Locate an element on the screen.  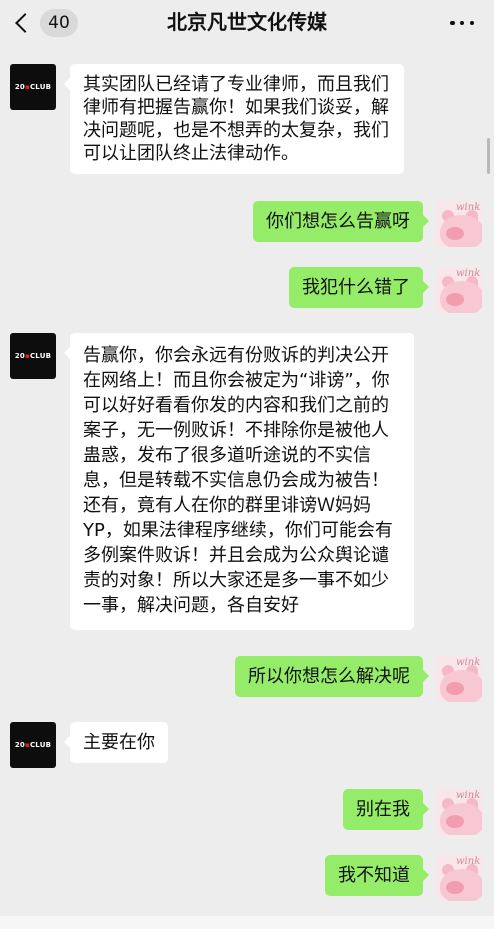
input-bar-edge is located at coordinates (247, 922).